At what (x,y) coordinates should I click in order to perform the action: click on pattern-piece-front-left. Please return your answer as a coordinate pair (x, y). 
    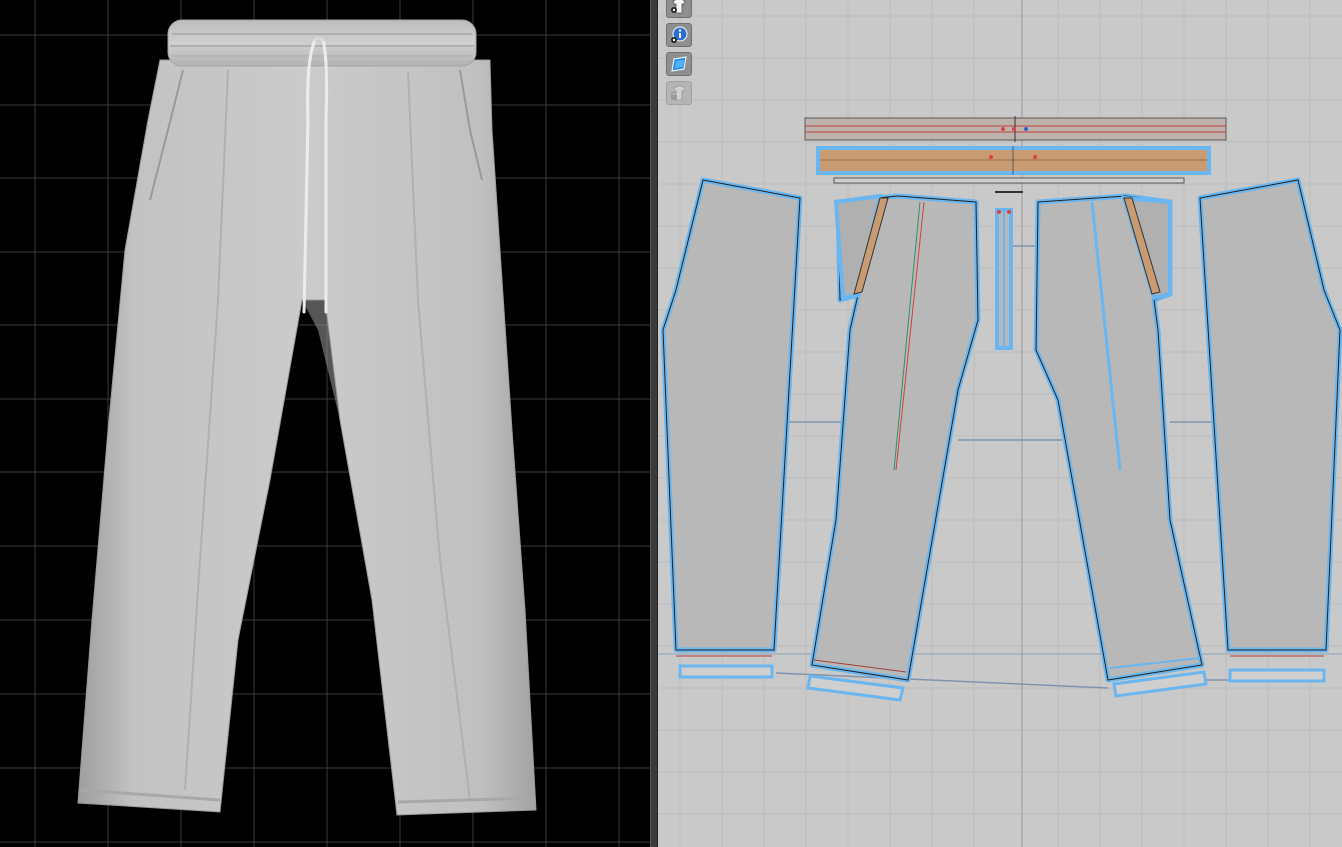
    Looking at the image, I should click on (893, 447).